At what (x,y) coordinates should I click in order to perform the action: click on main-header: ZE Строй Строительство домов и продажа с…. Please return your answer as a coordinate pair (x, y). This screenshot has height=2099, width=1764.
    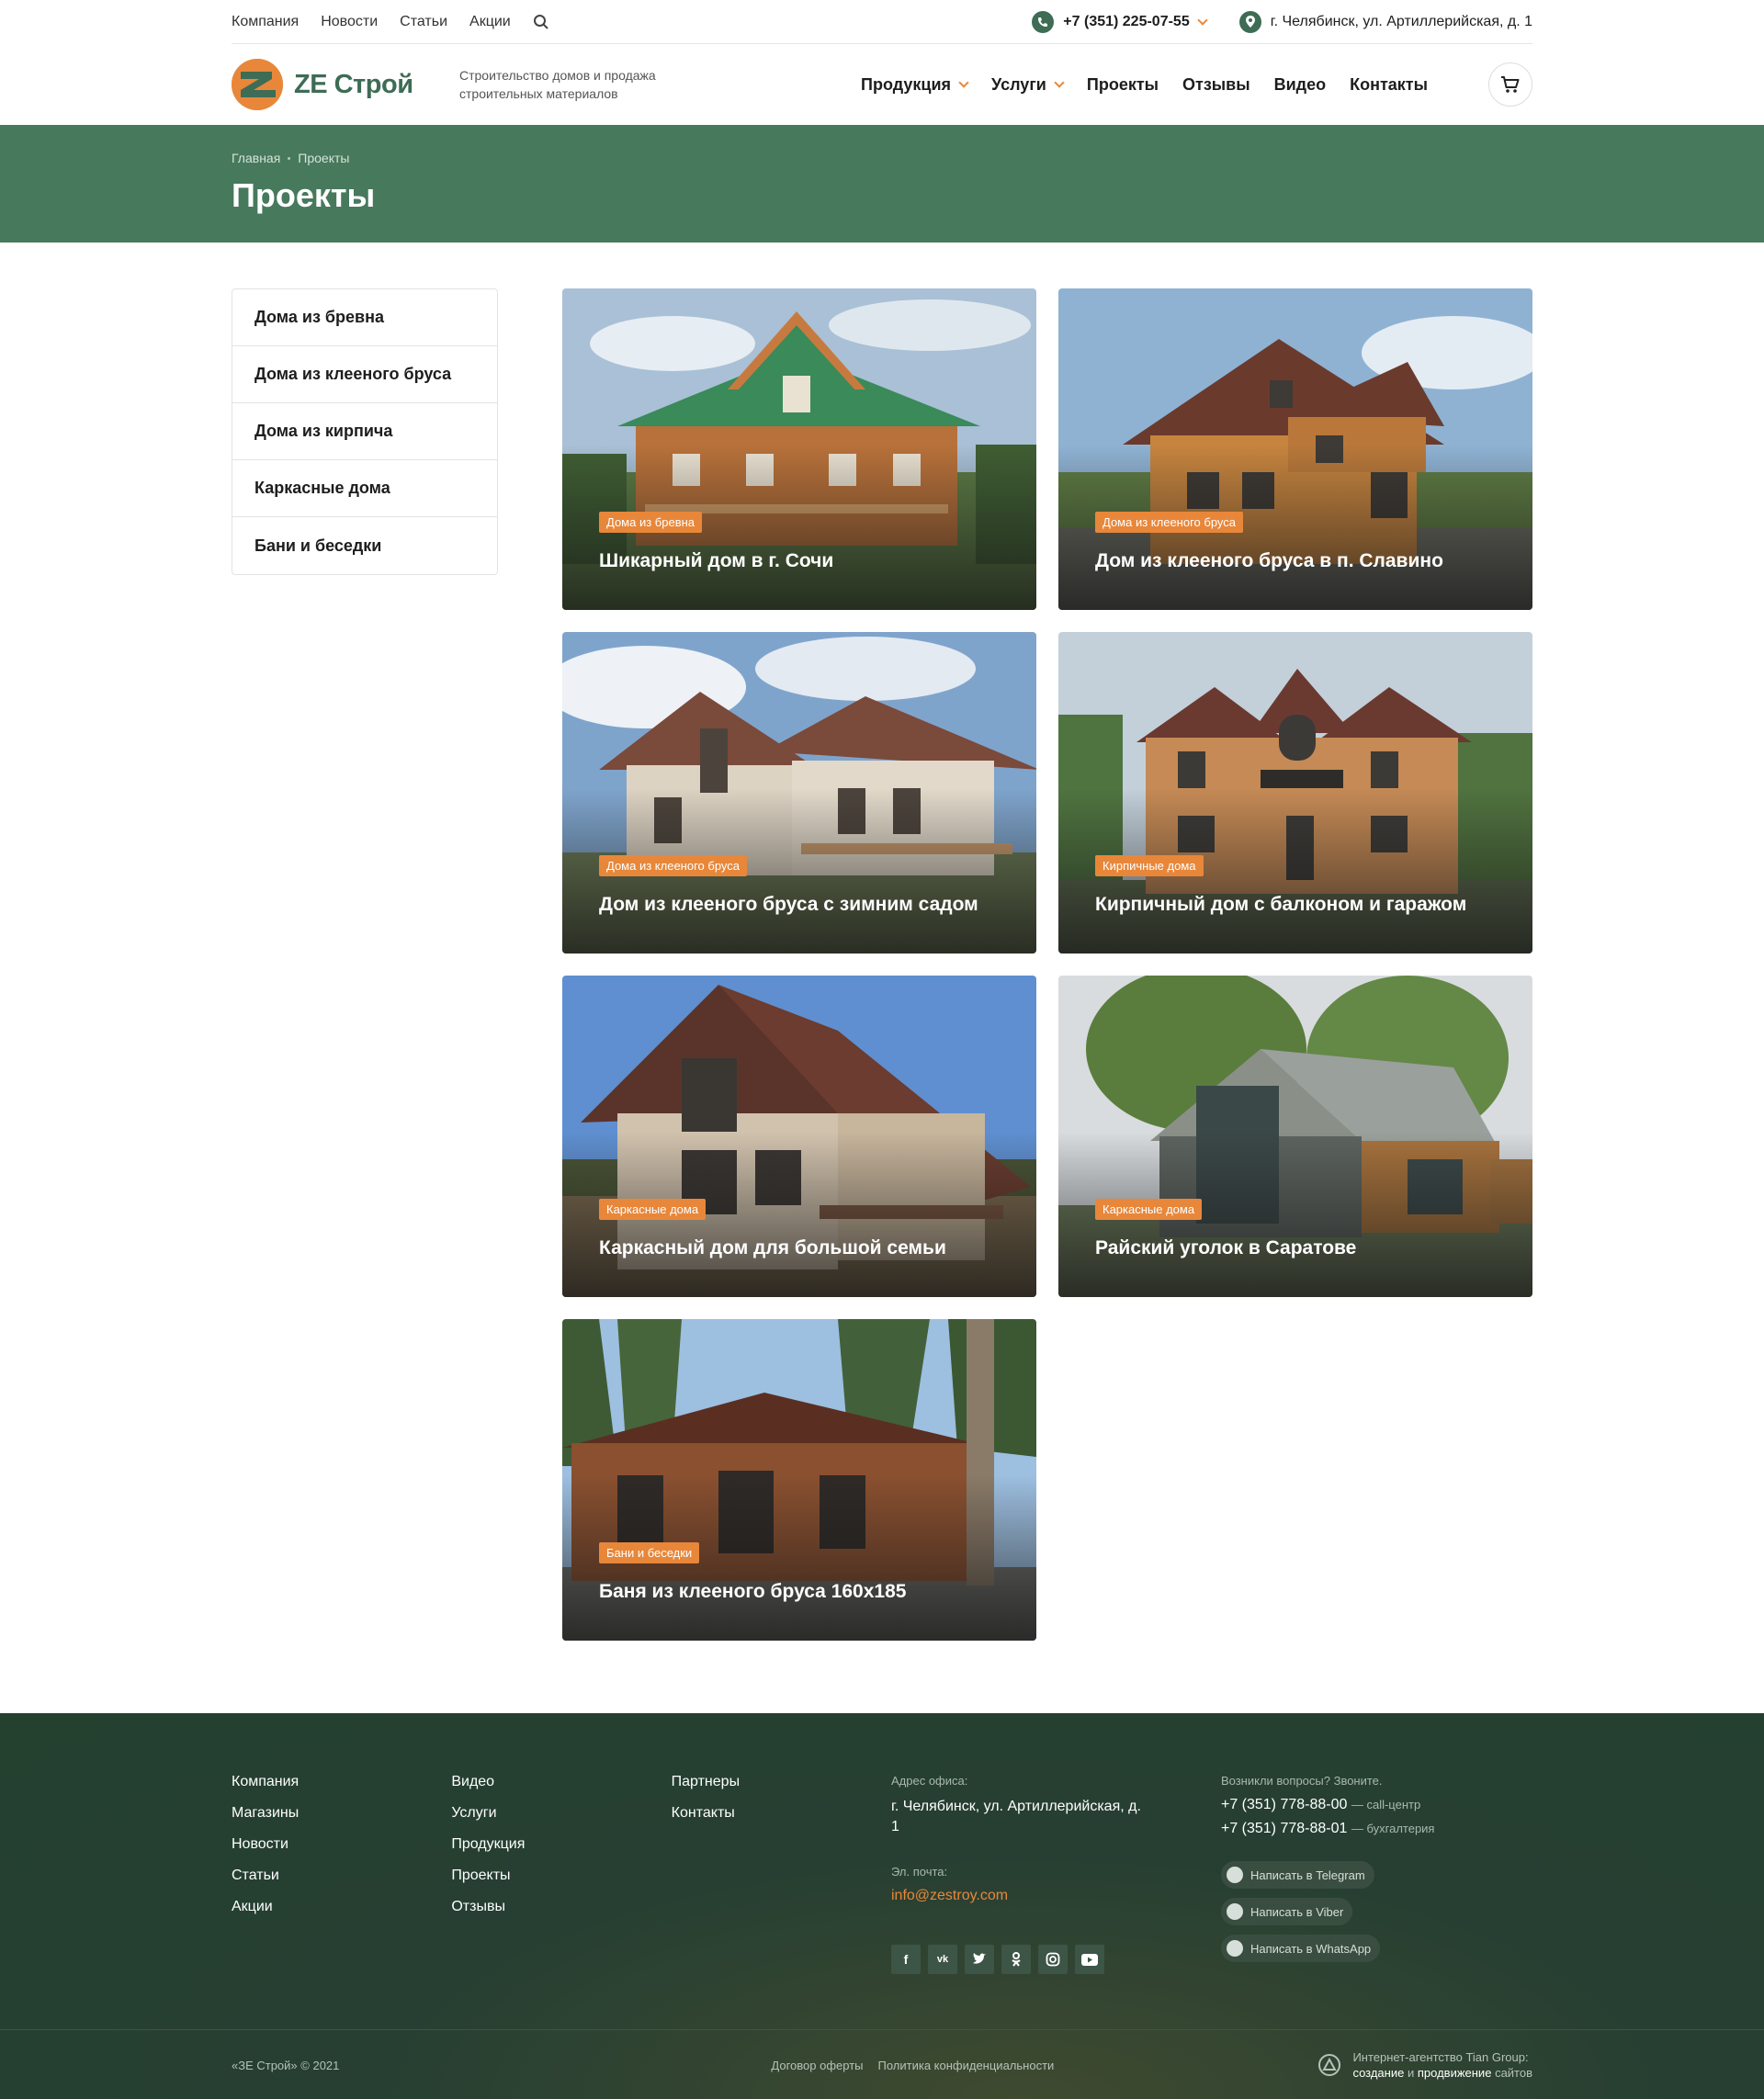
    Looking at the image, I should click on (882, 84).